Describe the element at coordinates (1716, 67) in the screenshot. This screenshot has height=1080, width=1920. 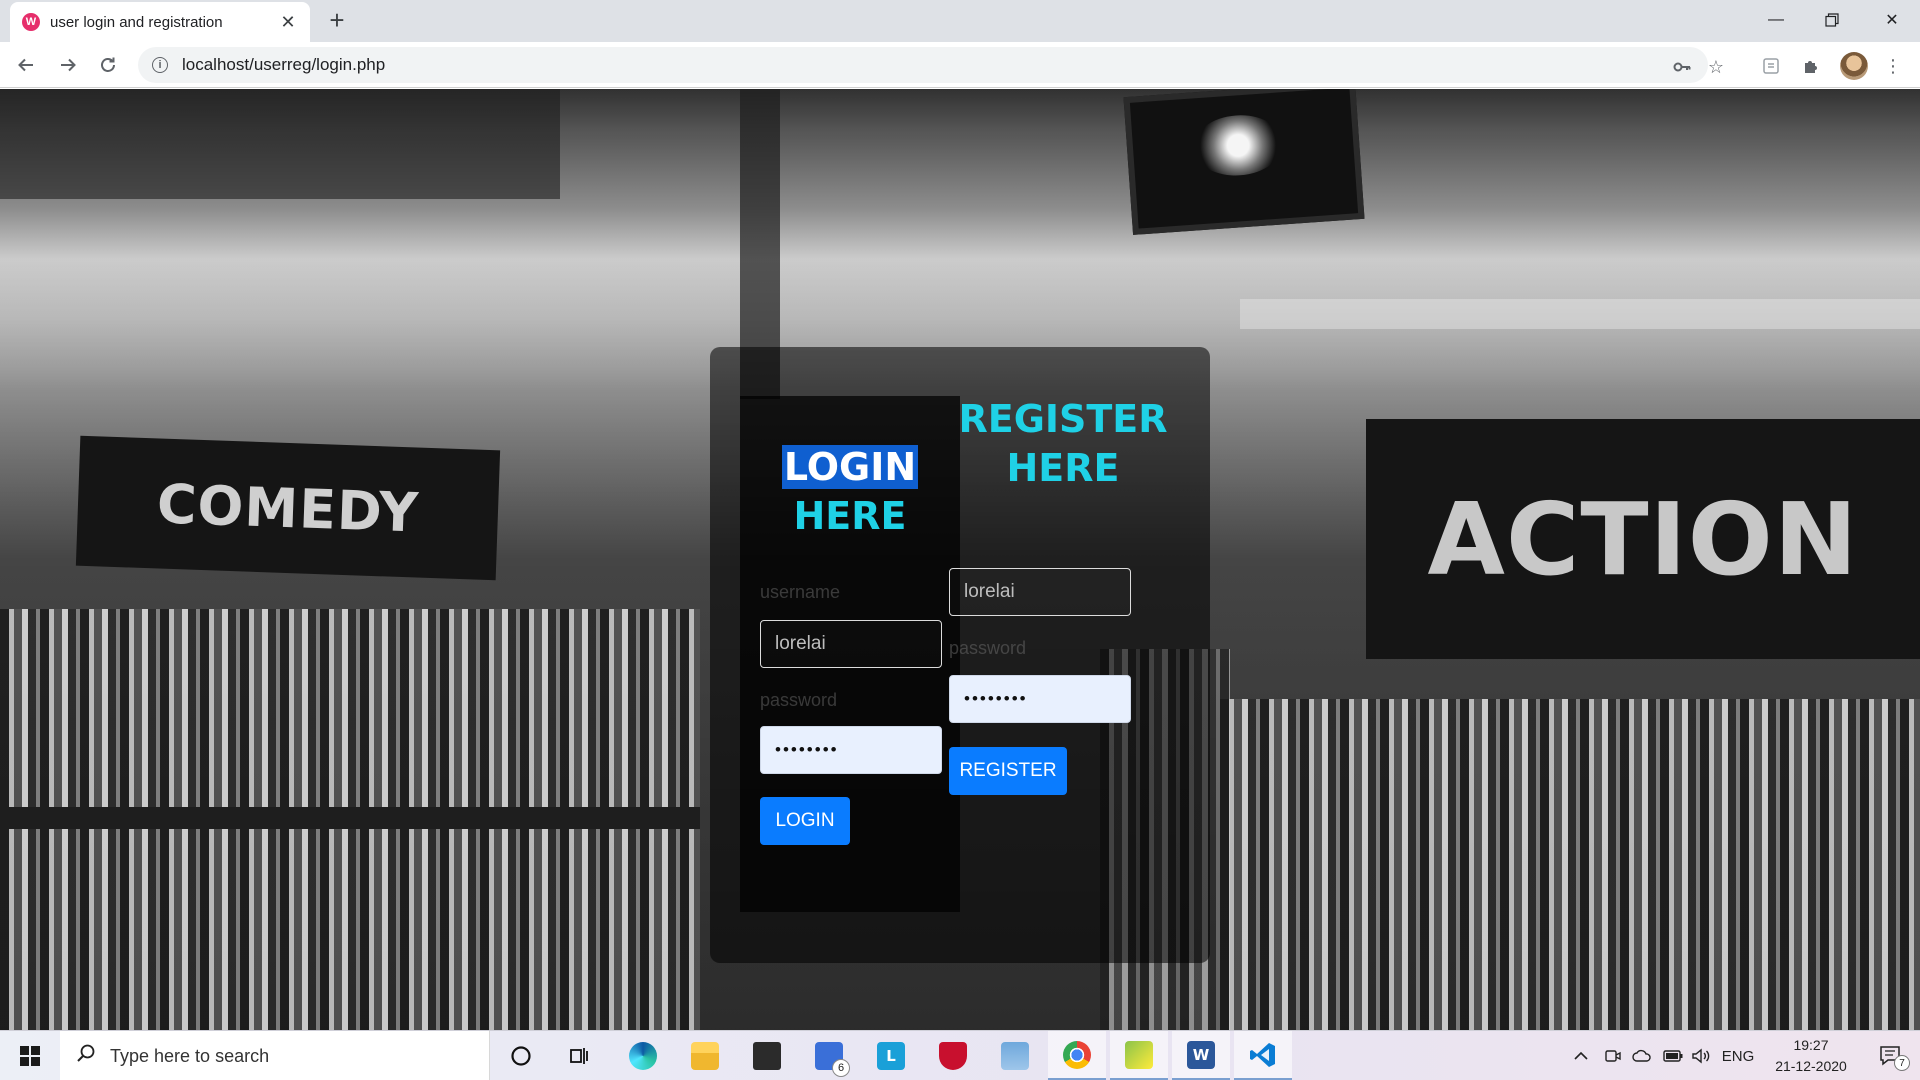
I see `bookmark-star-icon: ☆` at that location.